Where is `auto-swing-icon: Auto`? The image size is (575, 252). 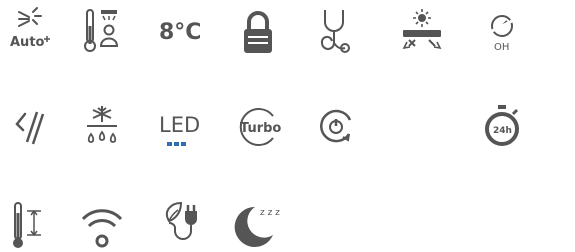
auto-swing-icon: Auto is located at coordinates (30, 31).